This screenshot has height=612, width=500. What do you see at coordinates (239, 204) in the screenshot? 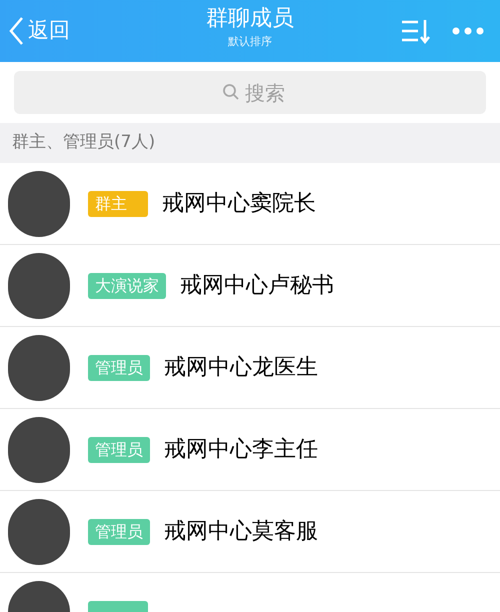
I see `member-name: 戒网中心窦院长` at bounding box center [239, 204].